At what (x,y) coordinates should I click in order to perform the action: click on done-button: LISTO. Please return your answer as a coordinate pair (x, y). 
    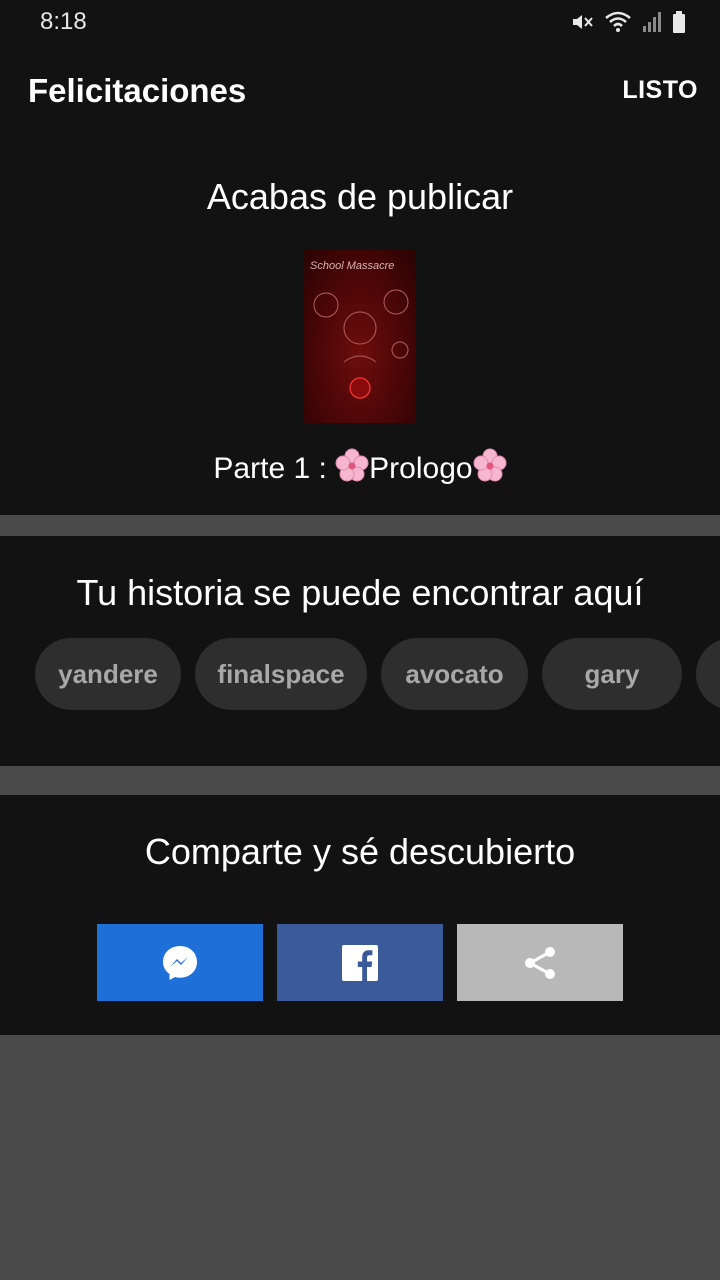
    Looking at the image, I should click on (660, 90).